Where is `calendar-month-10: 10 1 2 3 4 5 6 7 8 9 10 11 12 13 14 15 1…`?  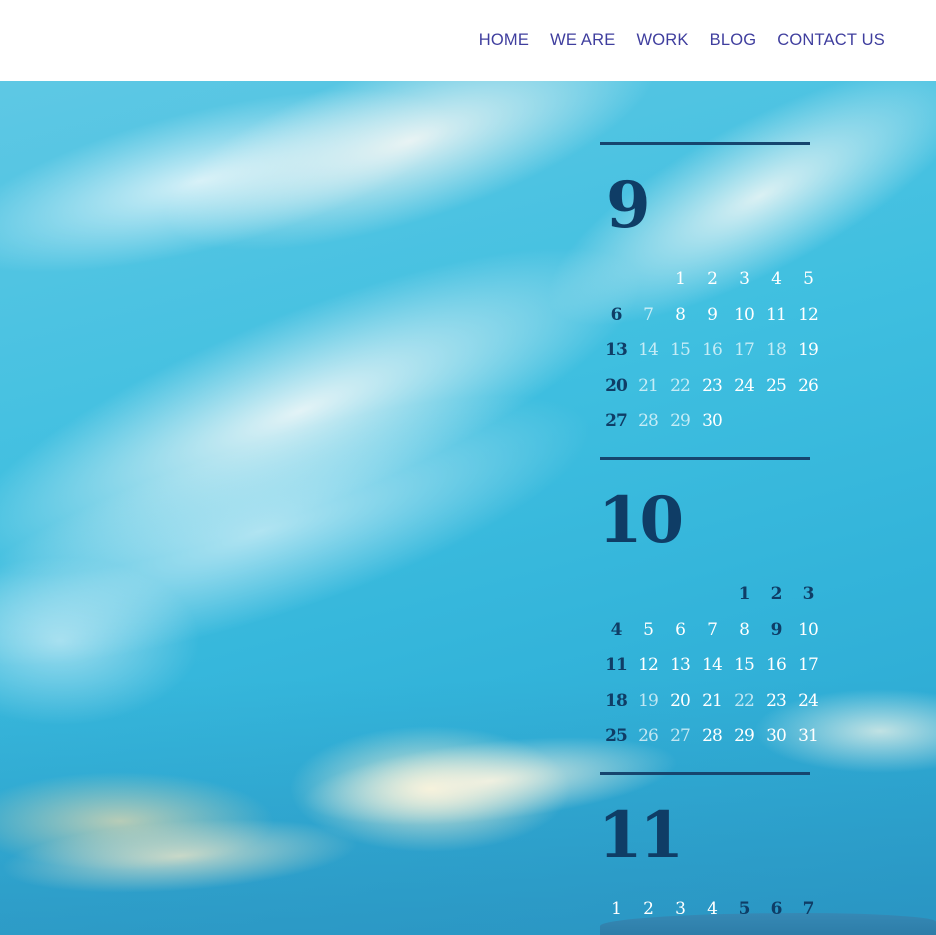 calendar-month-10: 10 1 2 3 4 5 6 7 8 9 10 11 12 13 14 15 1… is located at coordinates (708, 607).